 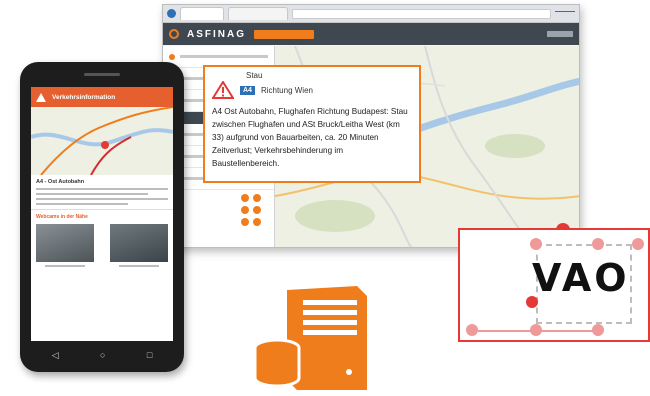 I want to click on back-icon: ◁, so click(x=55, y=355).